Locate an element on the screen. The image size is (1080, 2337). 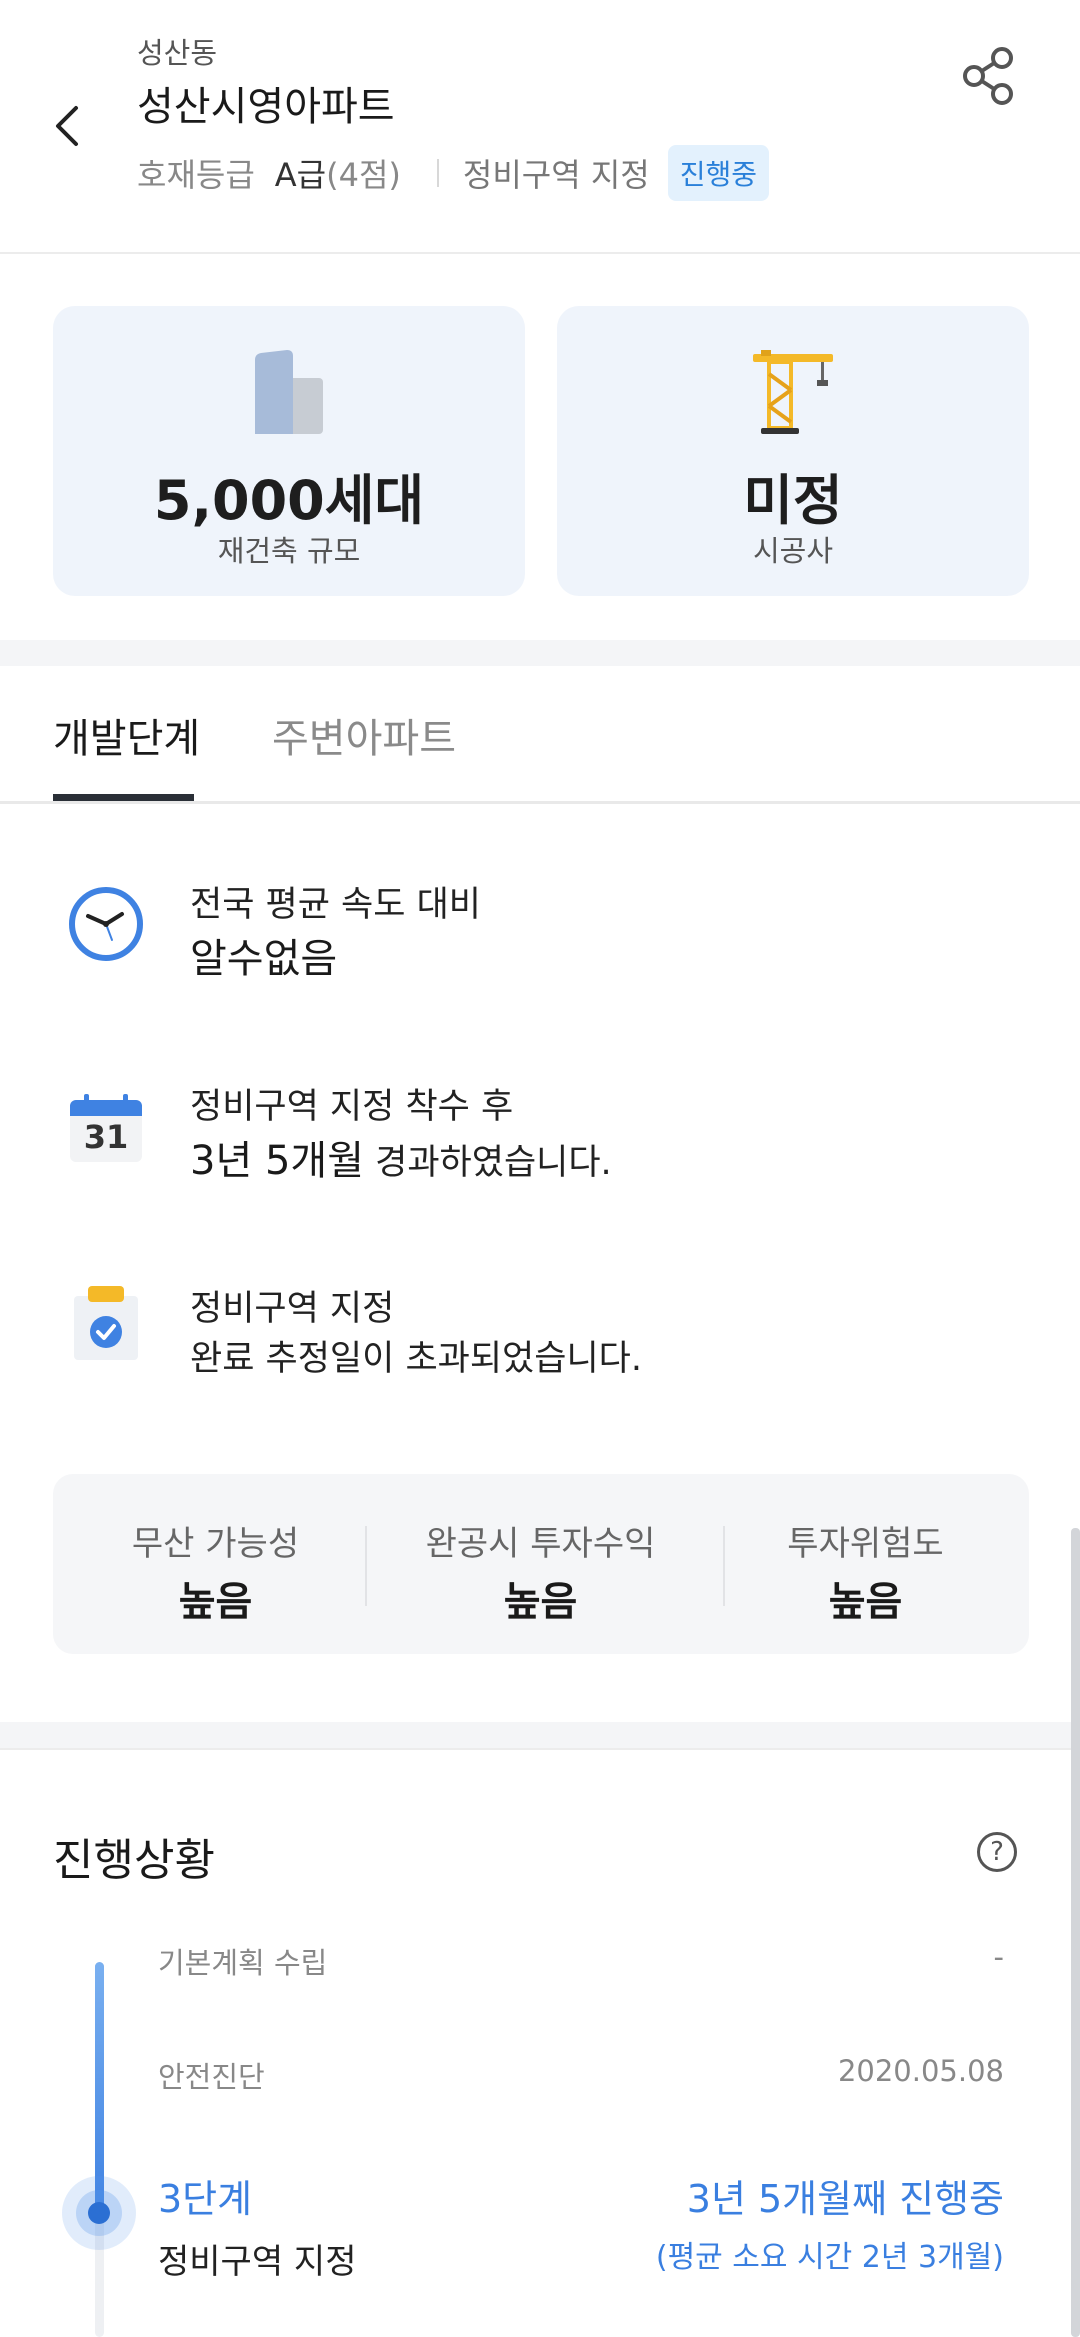
stat-label: 투자위험도 is located at coordinates (865, 1544).